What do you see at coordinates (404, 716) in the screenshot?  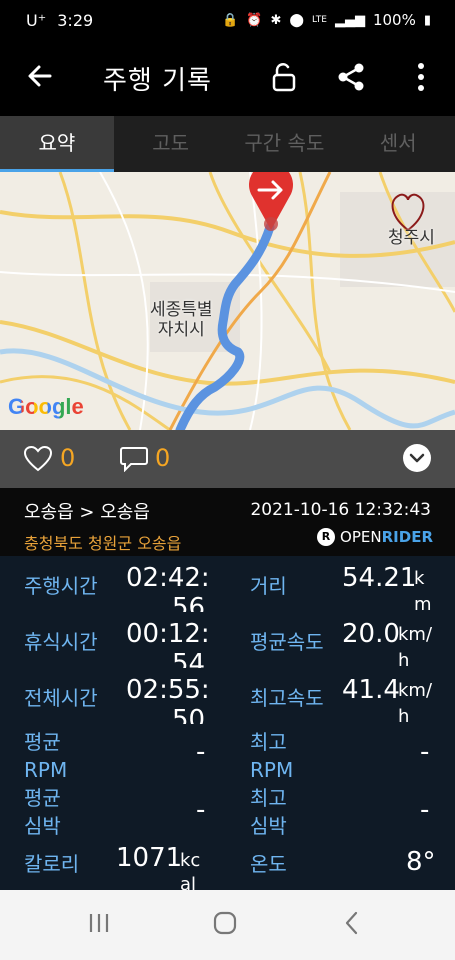 I see `max-speed-unit-2: h` at bounding box center [404, 716].